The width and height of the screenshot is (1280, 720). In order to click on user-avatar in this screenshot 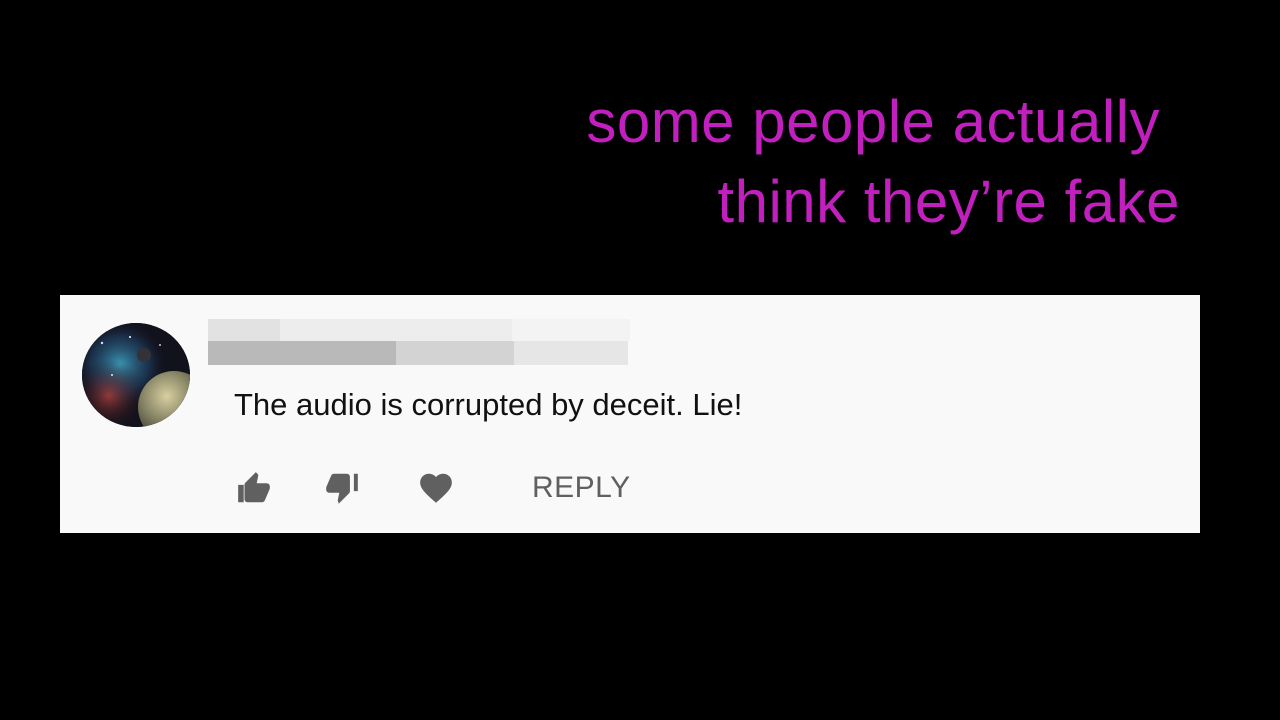, I will do `click(136, 375)`.